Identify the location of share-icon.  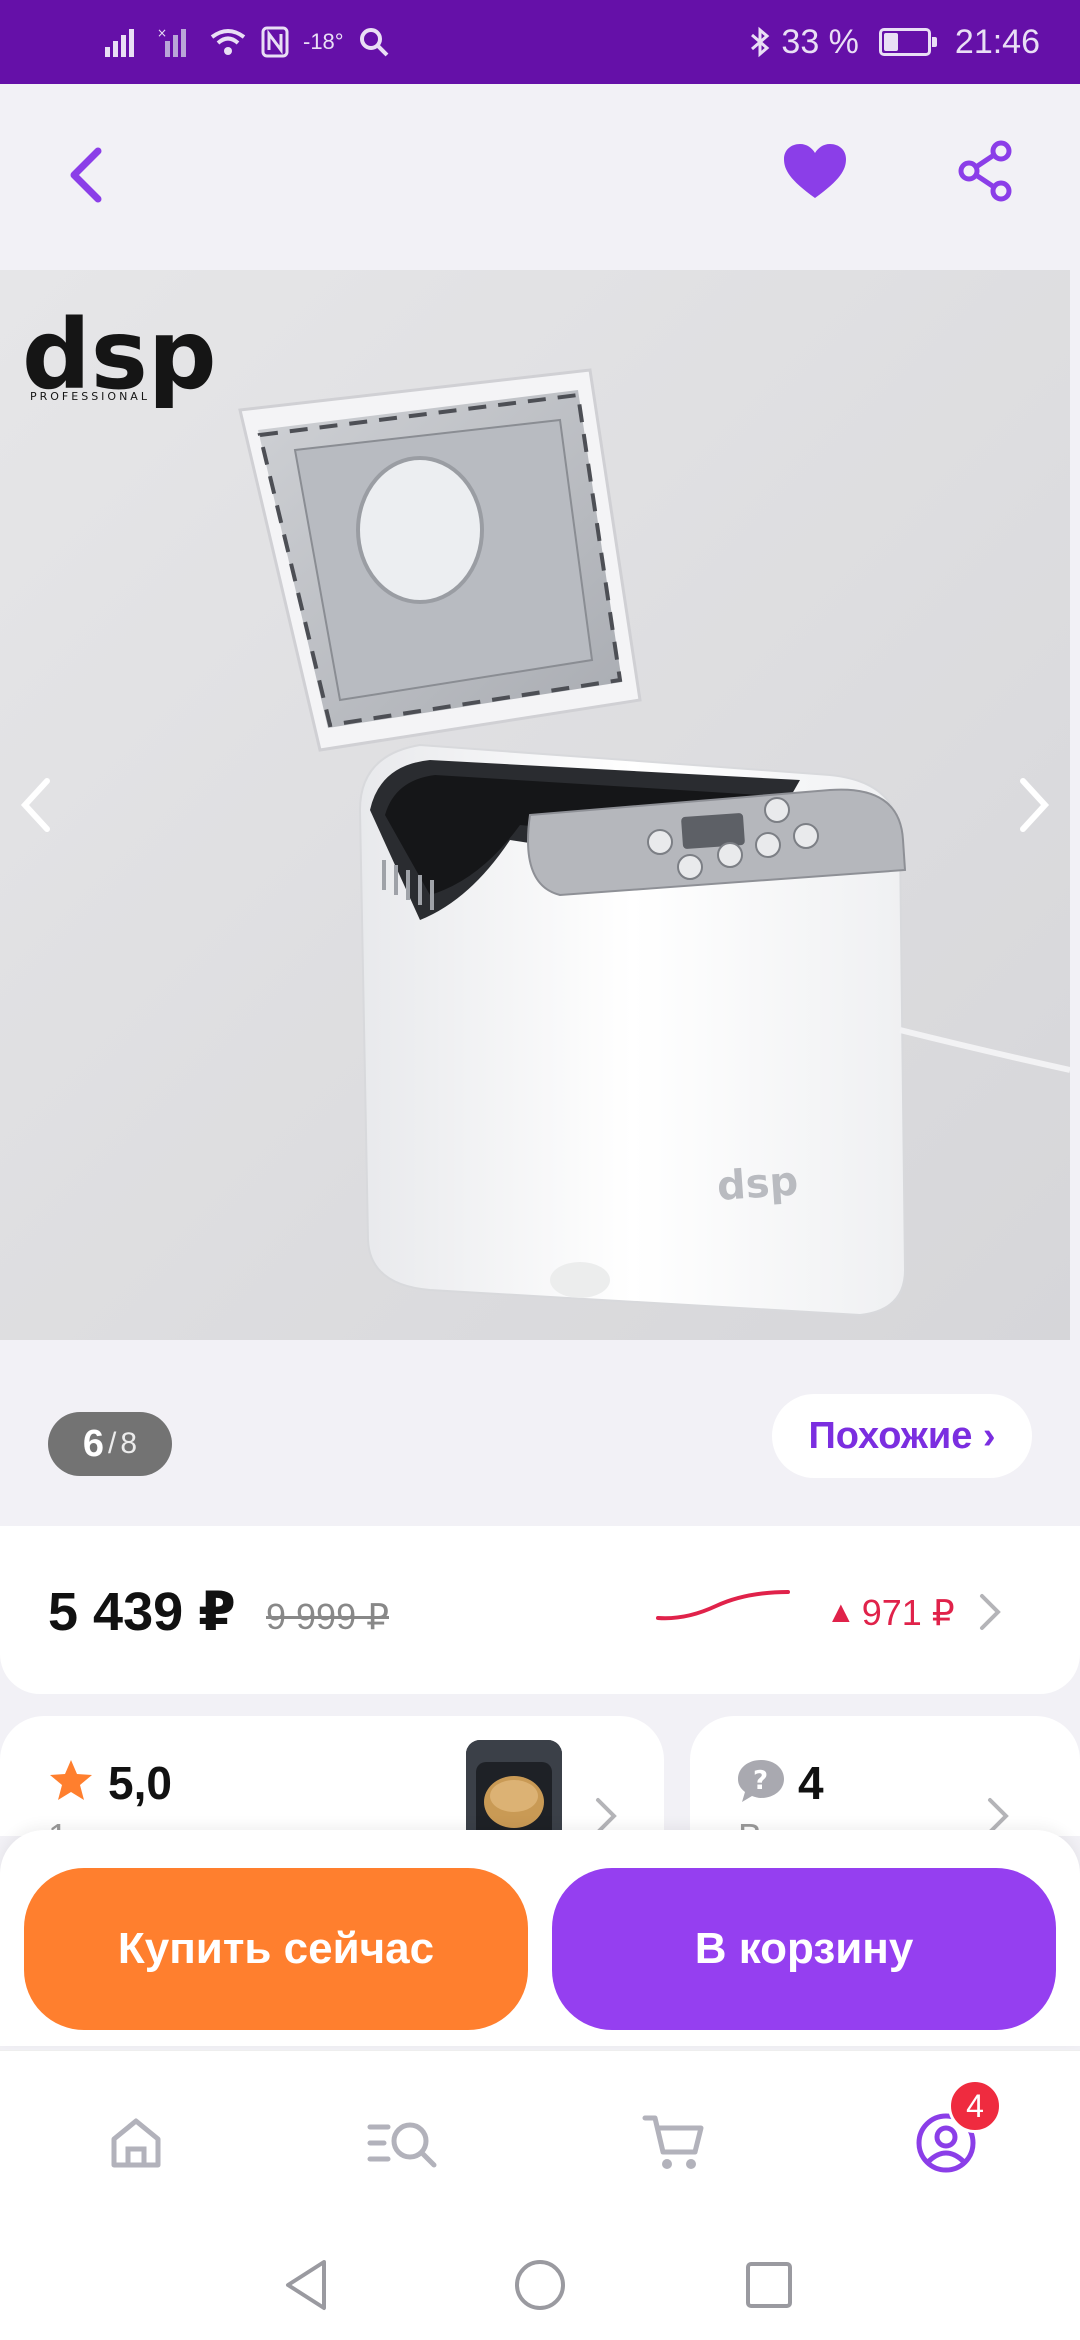
(985, 171).